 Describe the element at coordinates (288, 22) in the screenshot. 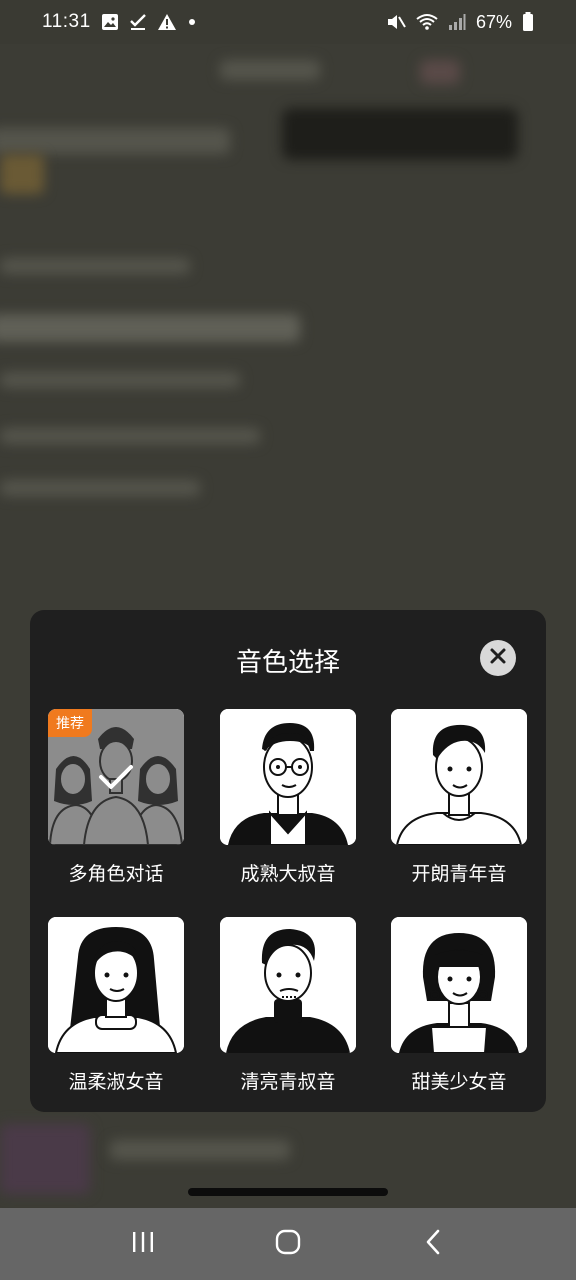

I see `status-bar: 11:31 67%` at that location.